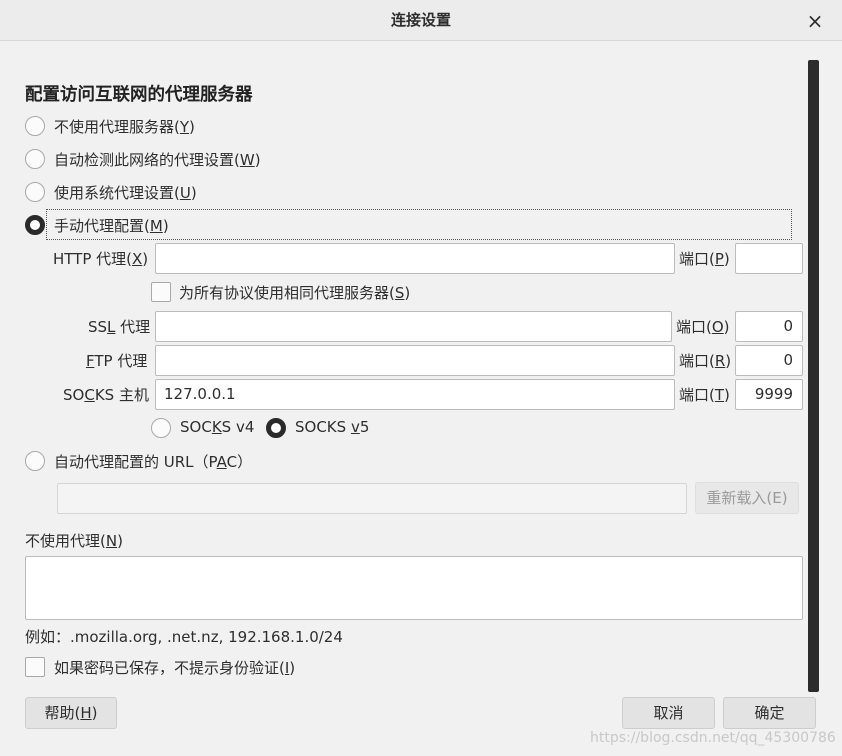 The image size is (842, 756). Describe the element at coordinates (119, 327) in the screenshot. I see `ssl-proxy-label: SSL 代理` at that location.